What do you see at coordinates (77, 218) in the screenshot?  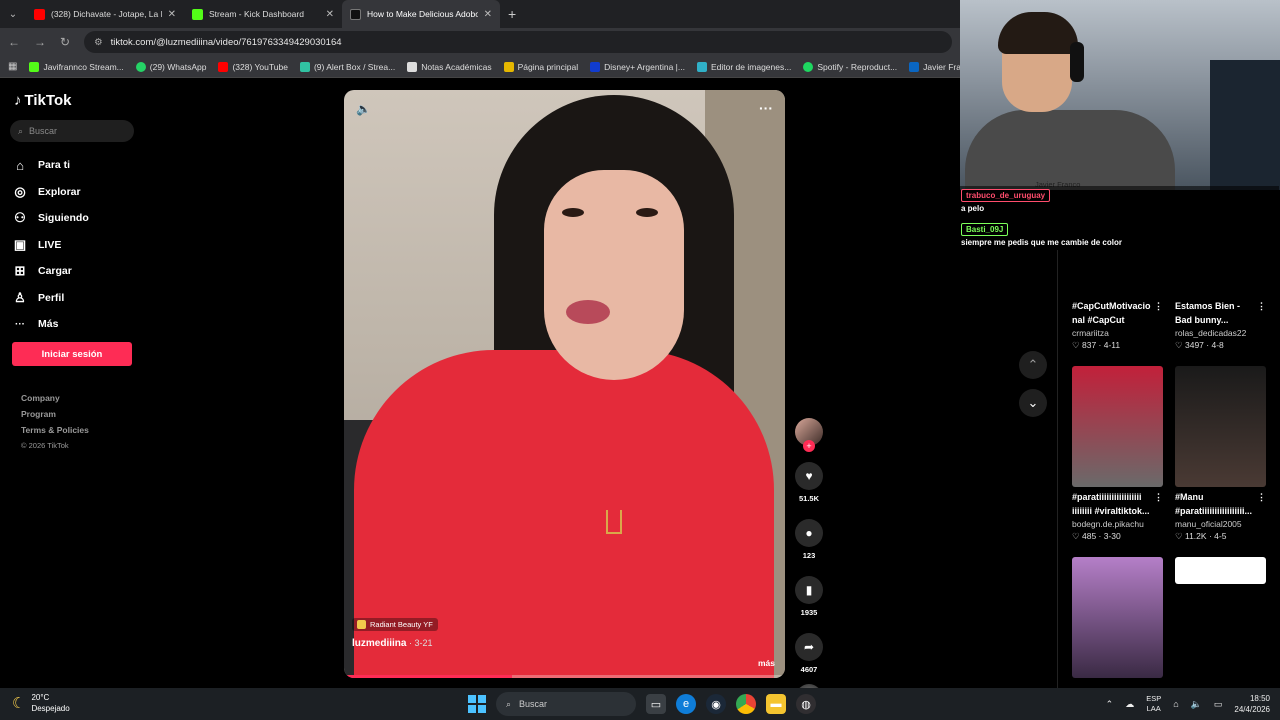 I see `sidebar-item-siguiendo: ⚇ Siguiendo` at bounding box center [77, 218].